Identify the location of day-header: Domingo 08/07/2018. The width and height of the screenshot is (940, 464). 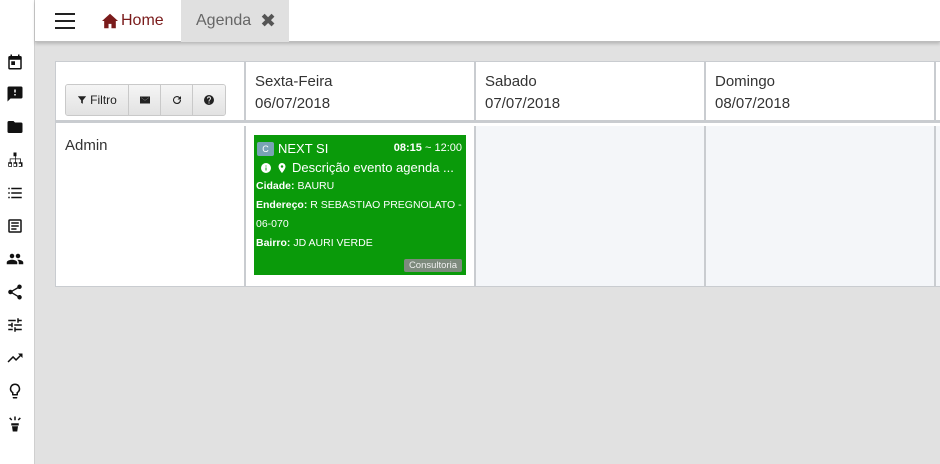
(821, 92).